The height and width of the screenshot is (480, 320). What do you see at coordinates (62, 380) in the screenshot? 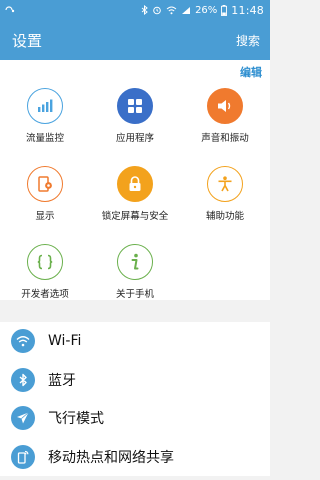
I see `list-item-label: 蓝牙` at bounding box center [62, 380].